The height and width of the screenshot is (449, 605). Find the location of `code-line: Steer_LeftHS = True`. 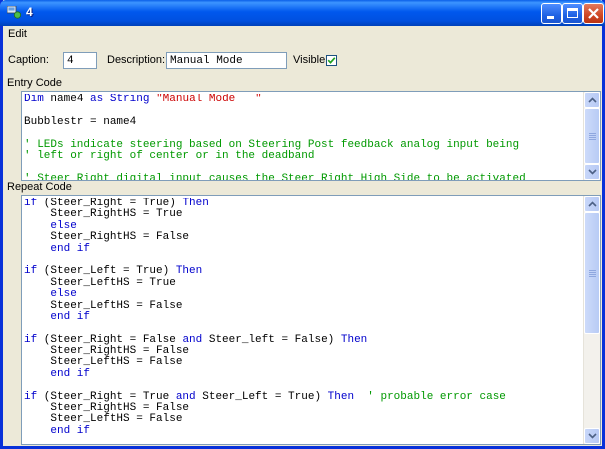

code-line: Steer_LeftHS = True is located at coordinates (303, 282).